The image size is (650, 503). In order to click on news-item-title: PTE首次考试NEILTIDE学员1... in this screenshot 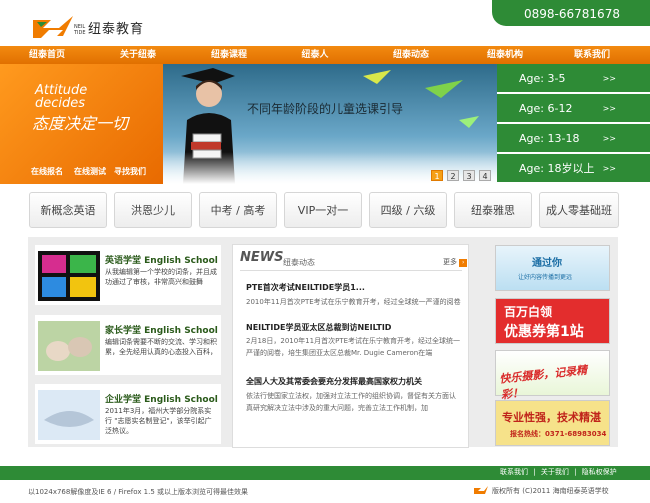, I will do `click(305, 287)`.